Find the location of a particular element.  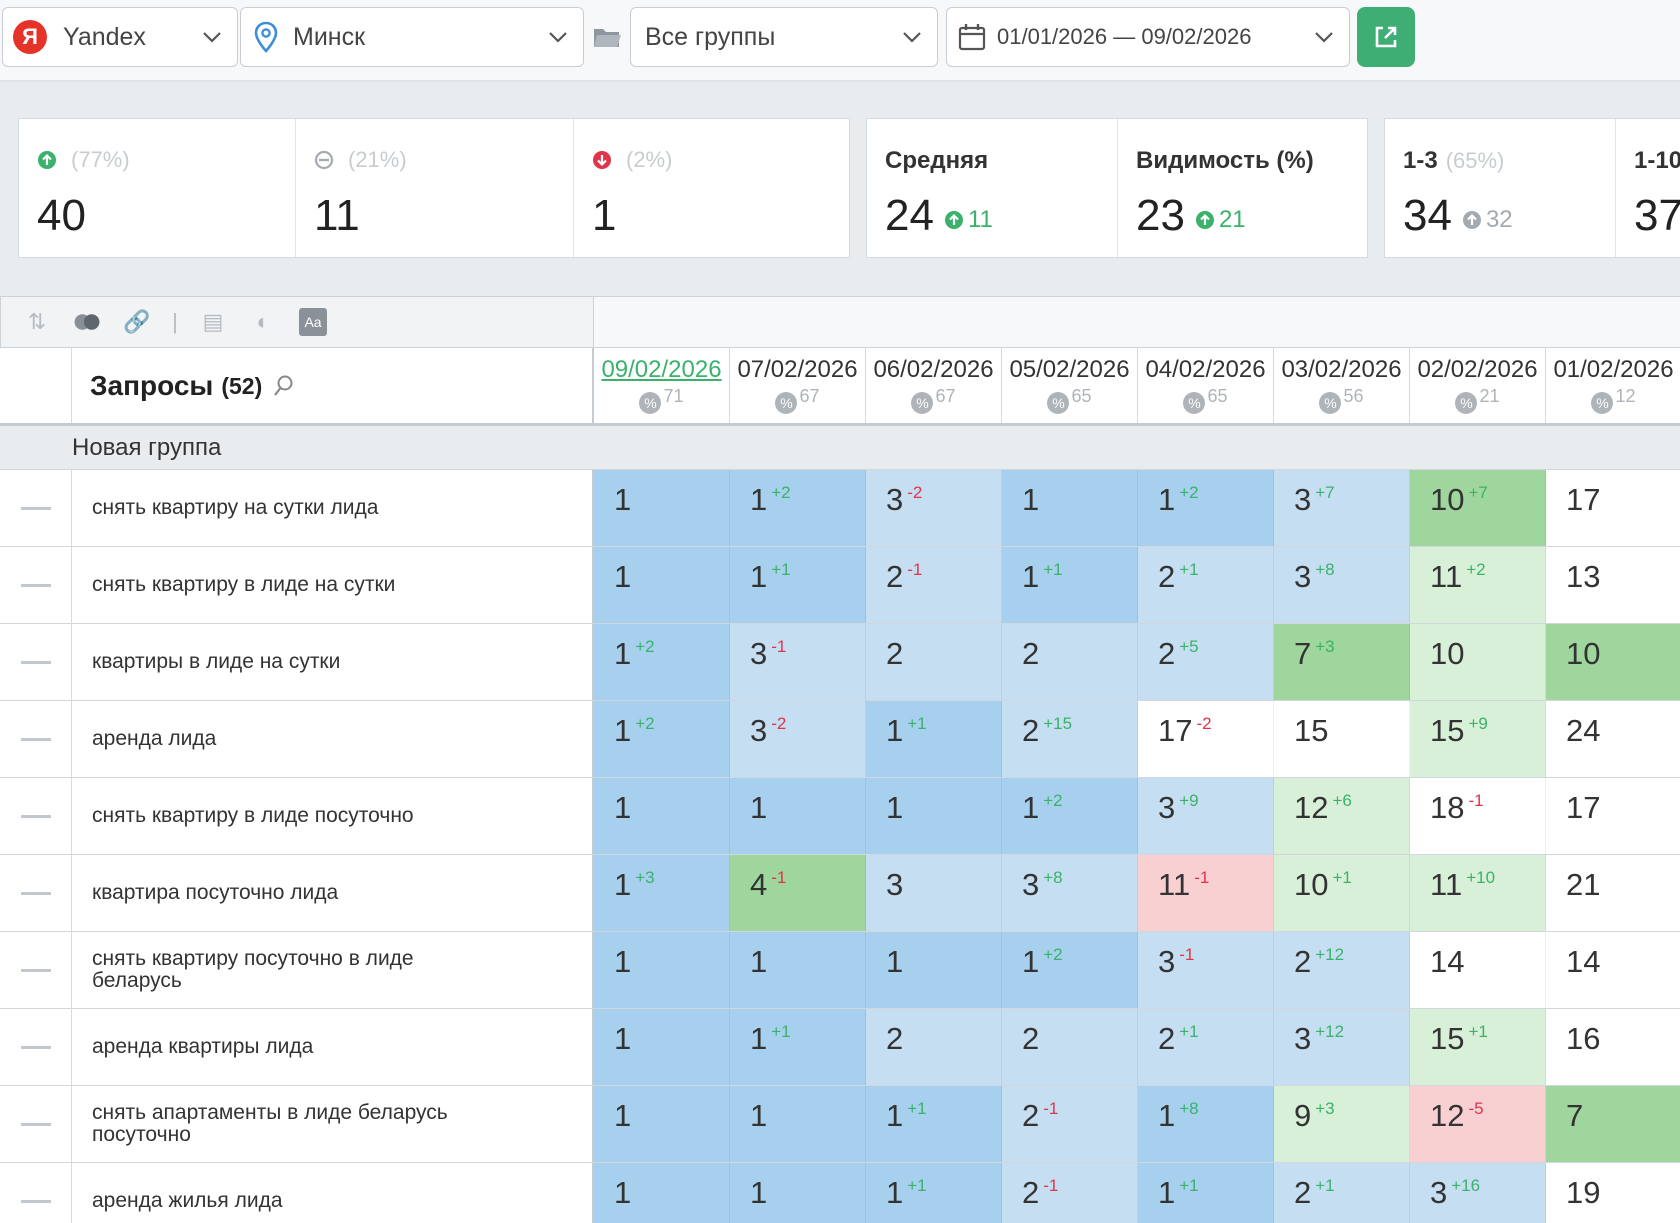

link-icon: 🔗 is located at coordinates (137, 322).